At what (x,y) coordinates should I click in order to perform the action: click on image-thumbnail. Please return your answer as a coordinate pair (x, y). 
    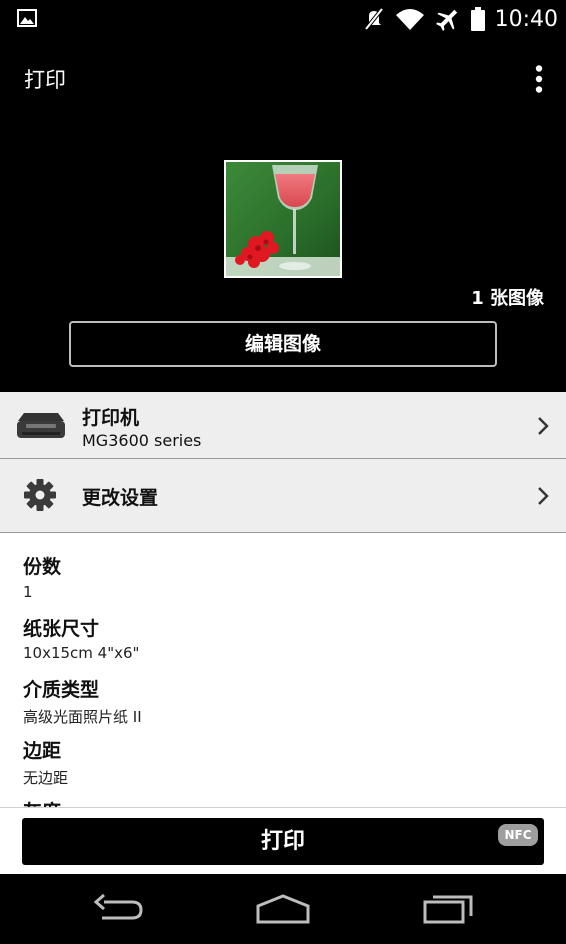
    Looking at the image, I should click on (283, 219).